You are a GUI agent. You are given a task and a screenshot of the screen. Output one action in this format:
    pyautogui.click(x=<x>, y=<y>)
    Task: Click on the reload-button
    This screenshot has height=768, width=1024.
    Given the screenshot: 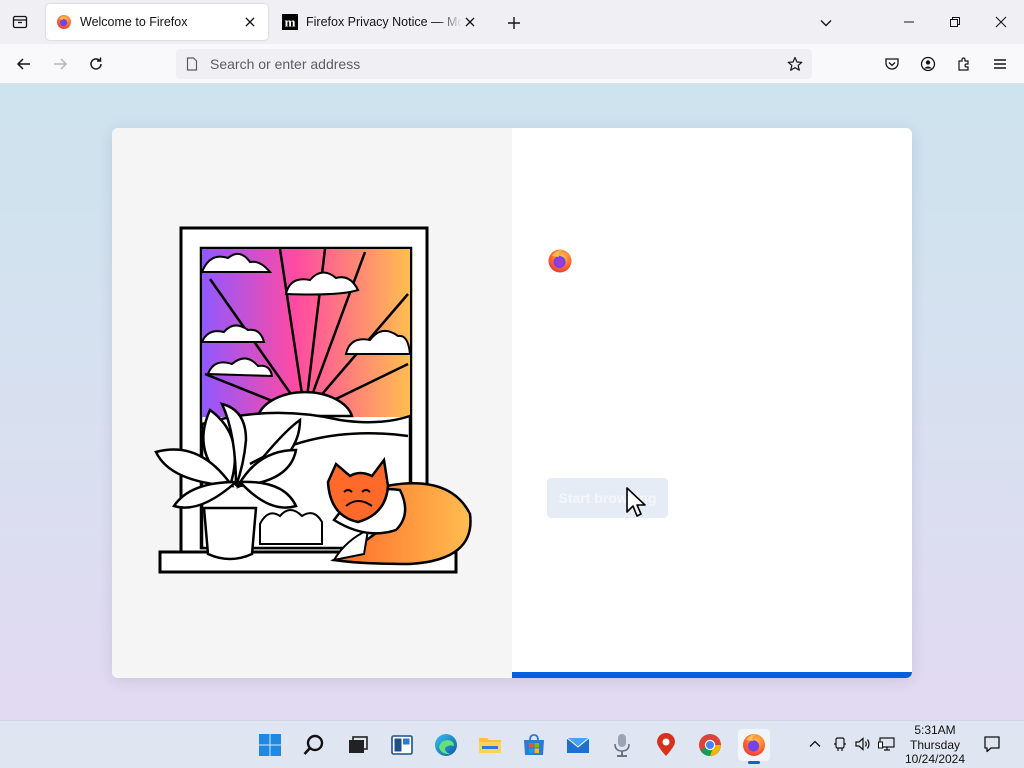 What is the action you would take?
    pyautogui.click(x=96, y=64)
    